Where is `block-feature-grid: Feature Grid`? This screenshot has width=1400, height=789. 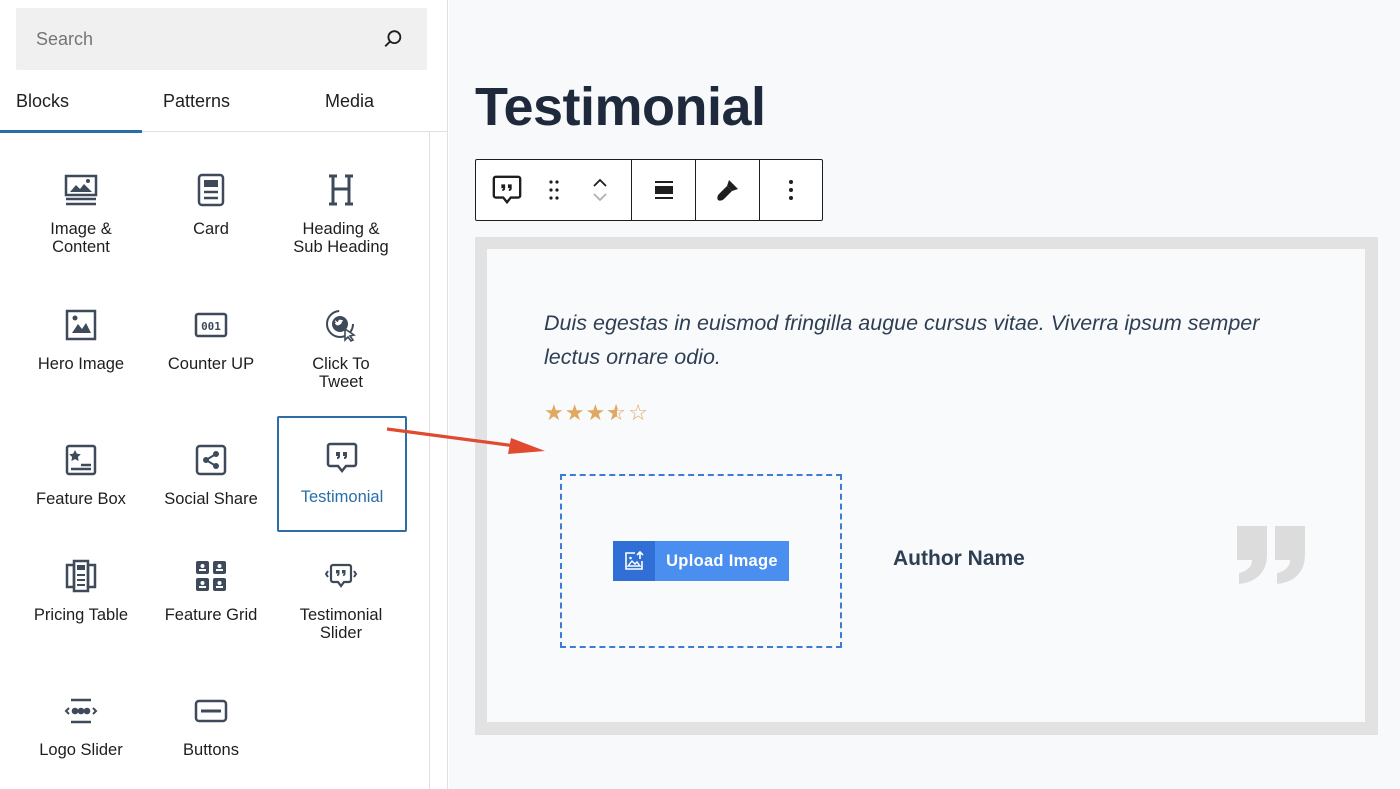 block-feature-grid: Feature Grid is located at coordinates (211, 592).